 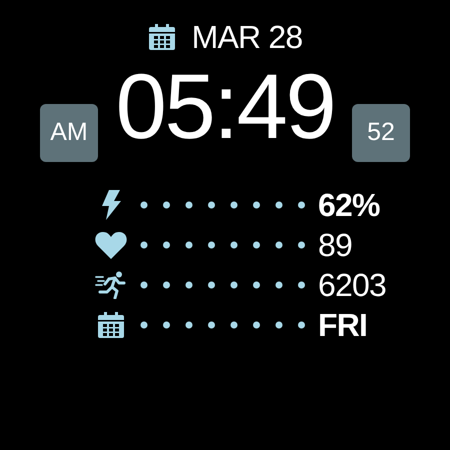 What do you see at coordinates (352, 285) in the screenshot?
I see `stat-value: 6203` at bounding box center [352, 285].